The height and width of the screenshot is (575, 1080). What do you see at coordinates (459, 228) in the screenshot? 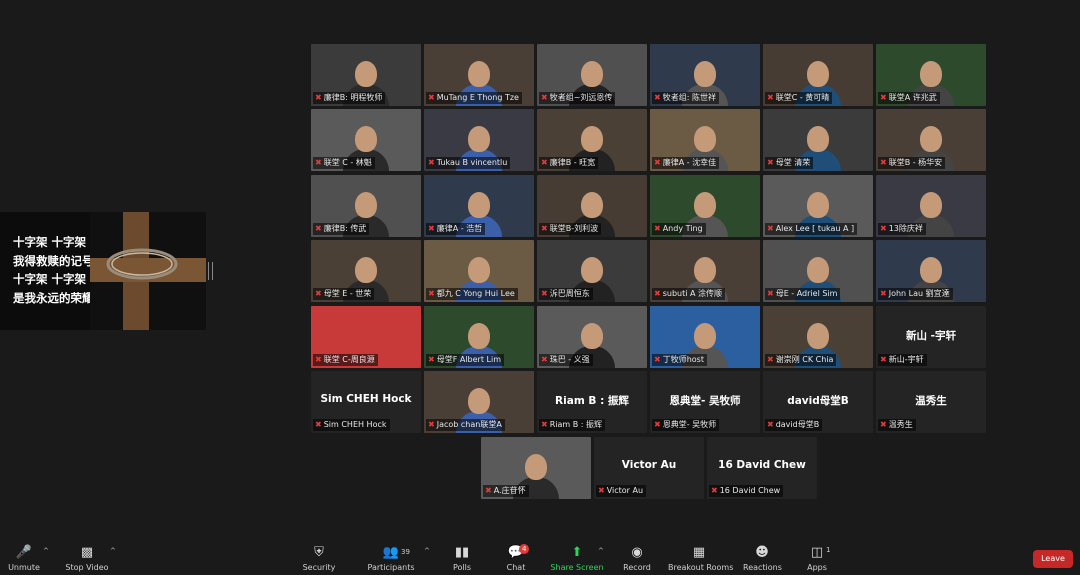
I see `participant-name: 廉律A - 浩哲` at bounding box center [459, 228].